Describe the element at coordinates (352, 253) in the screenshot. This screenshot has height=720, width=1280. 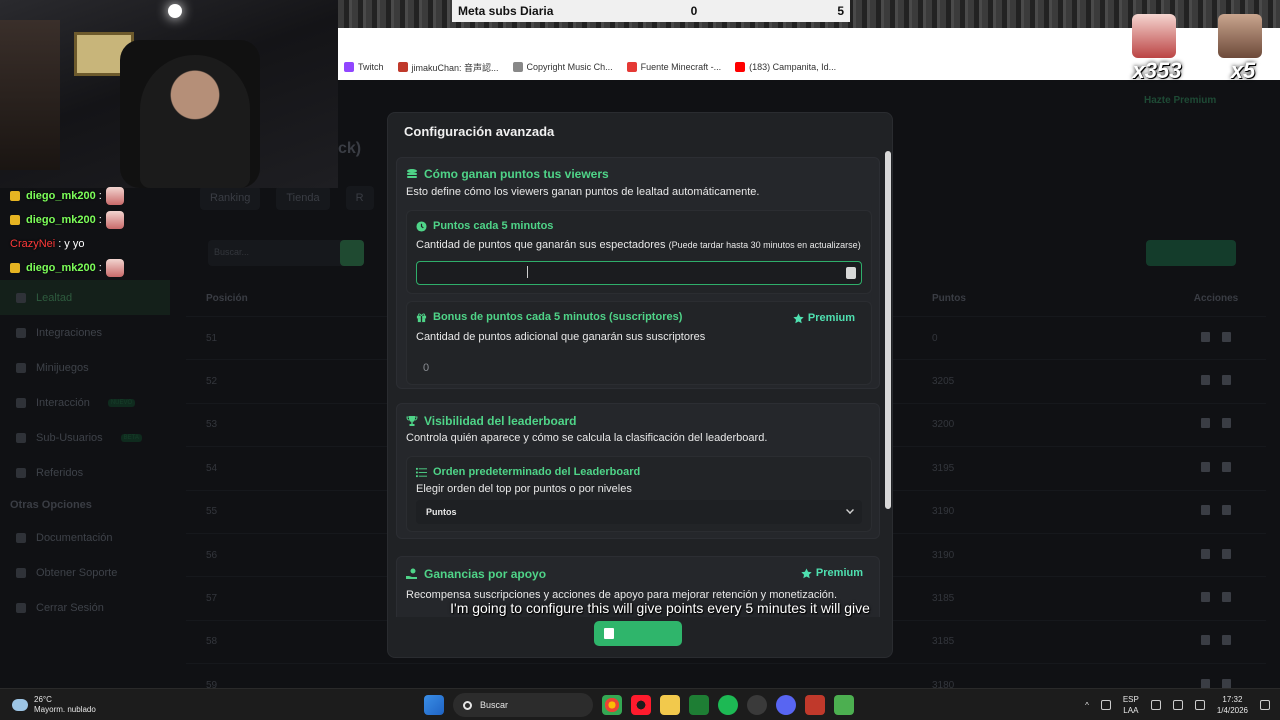
I see `search-button` at that location.